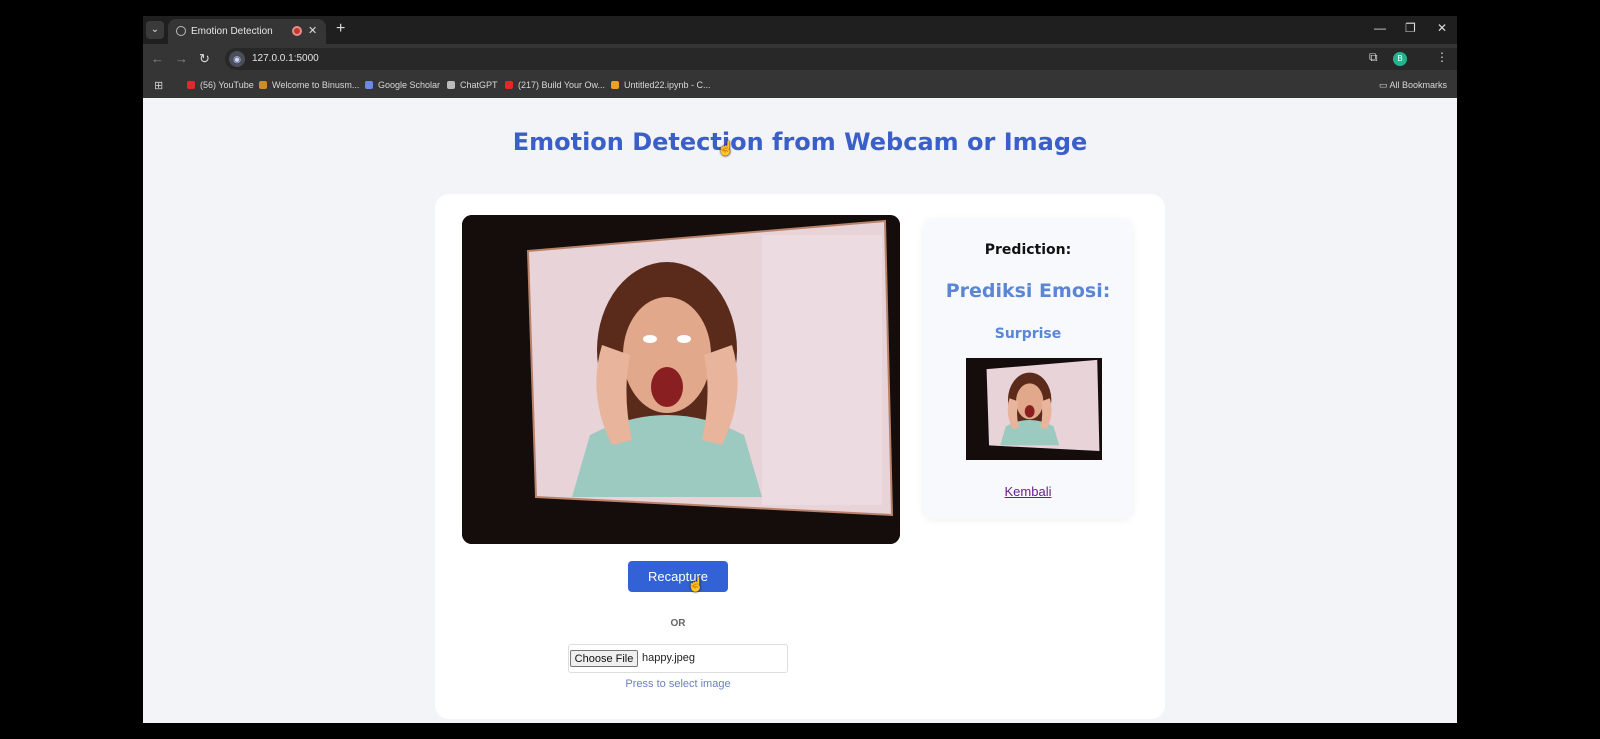 The height and width of the screenshot is (739, 1600). I want to click on bookmark-item: Google Scholar, so click(402, 85).